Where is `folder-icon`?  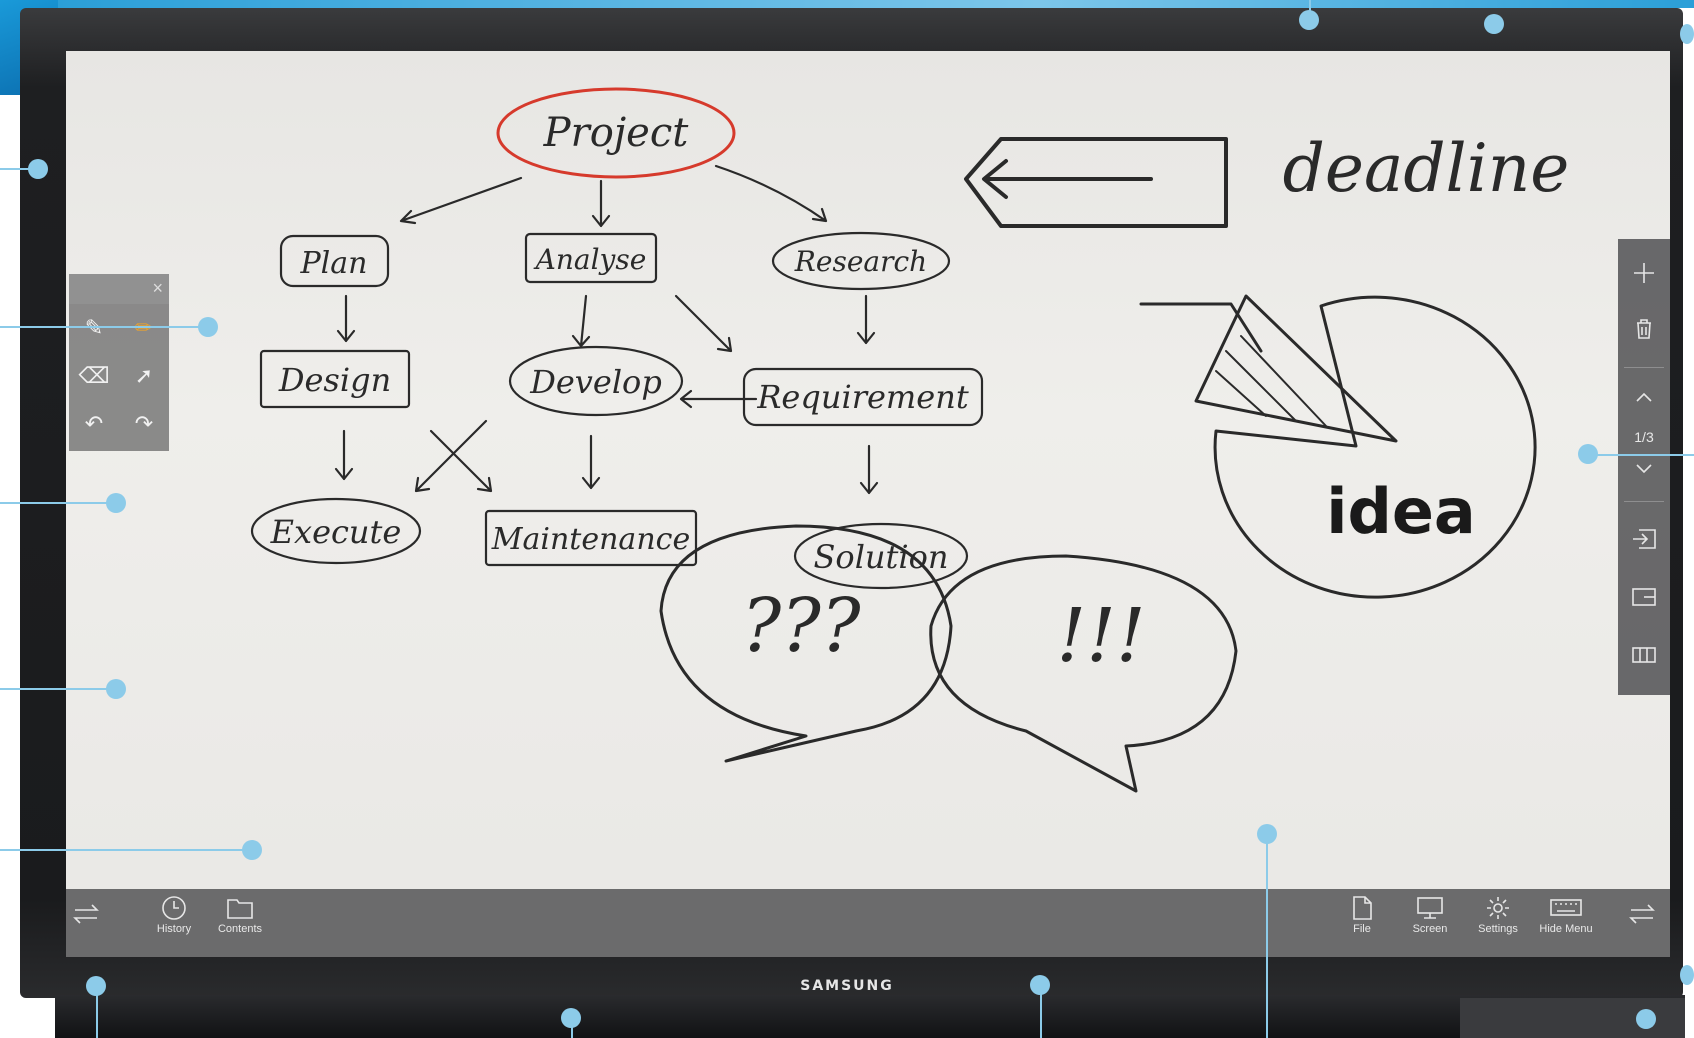 folder-icon is located at coordinates (240, 909).